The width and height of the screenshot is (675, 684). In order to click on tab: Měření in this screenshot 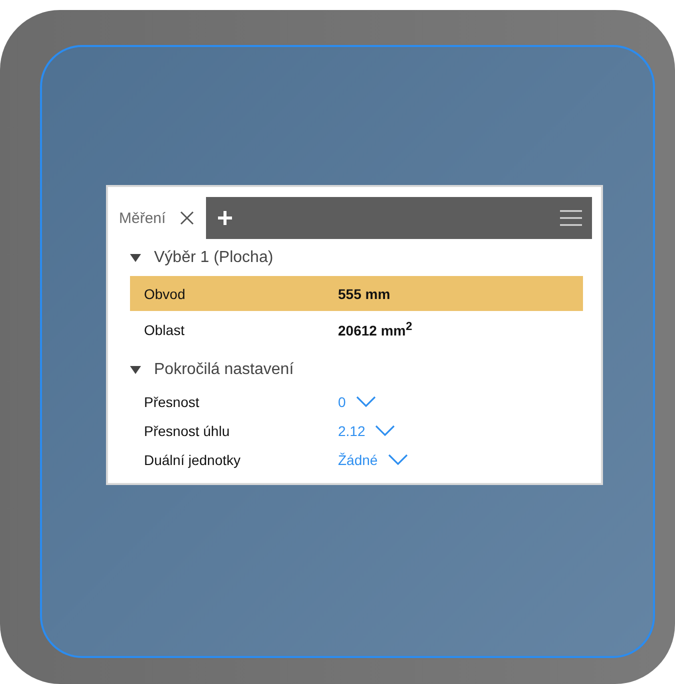, I will do `click(159, 218)`.